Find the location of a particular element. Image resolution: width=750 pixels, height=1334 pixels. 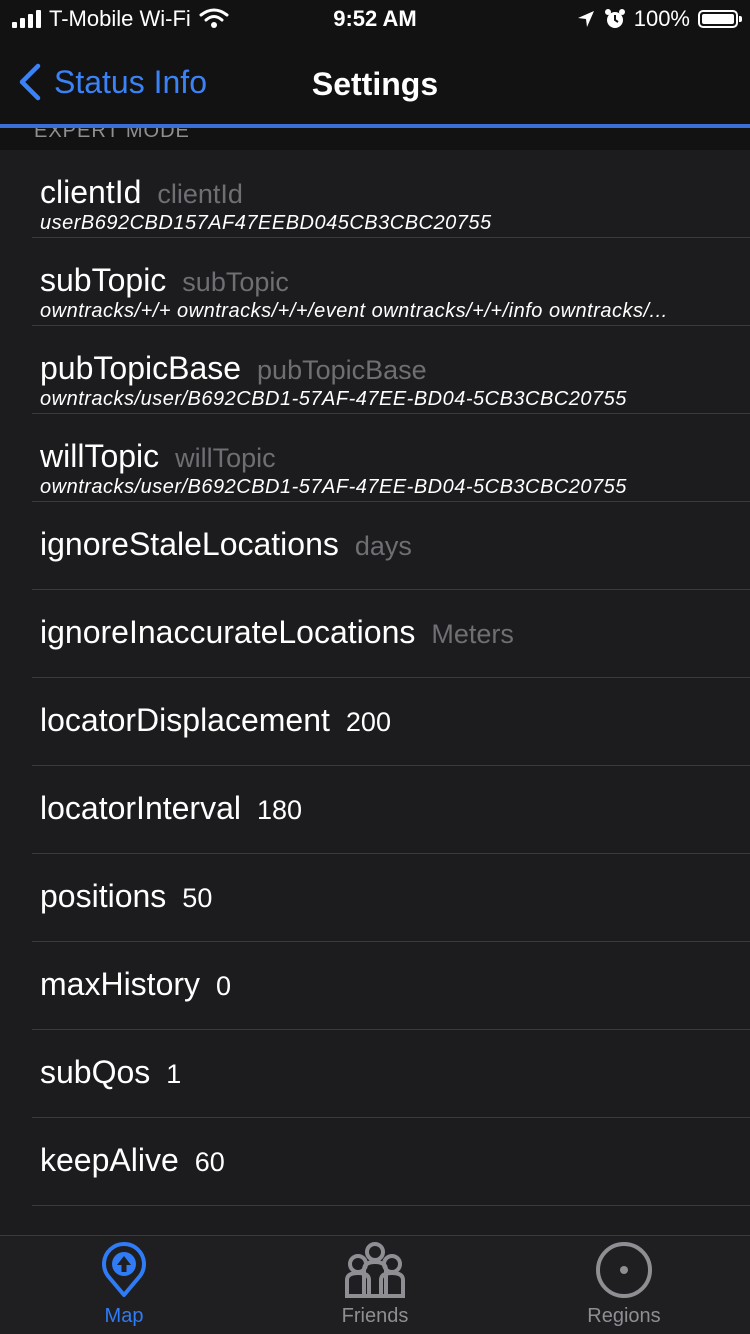

setting-row-main: subTopic subTopic is located at coordinates (164, 280).